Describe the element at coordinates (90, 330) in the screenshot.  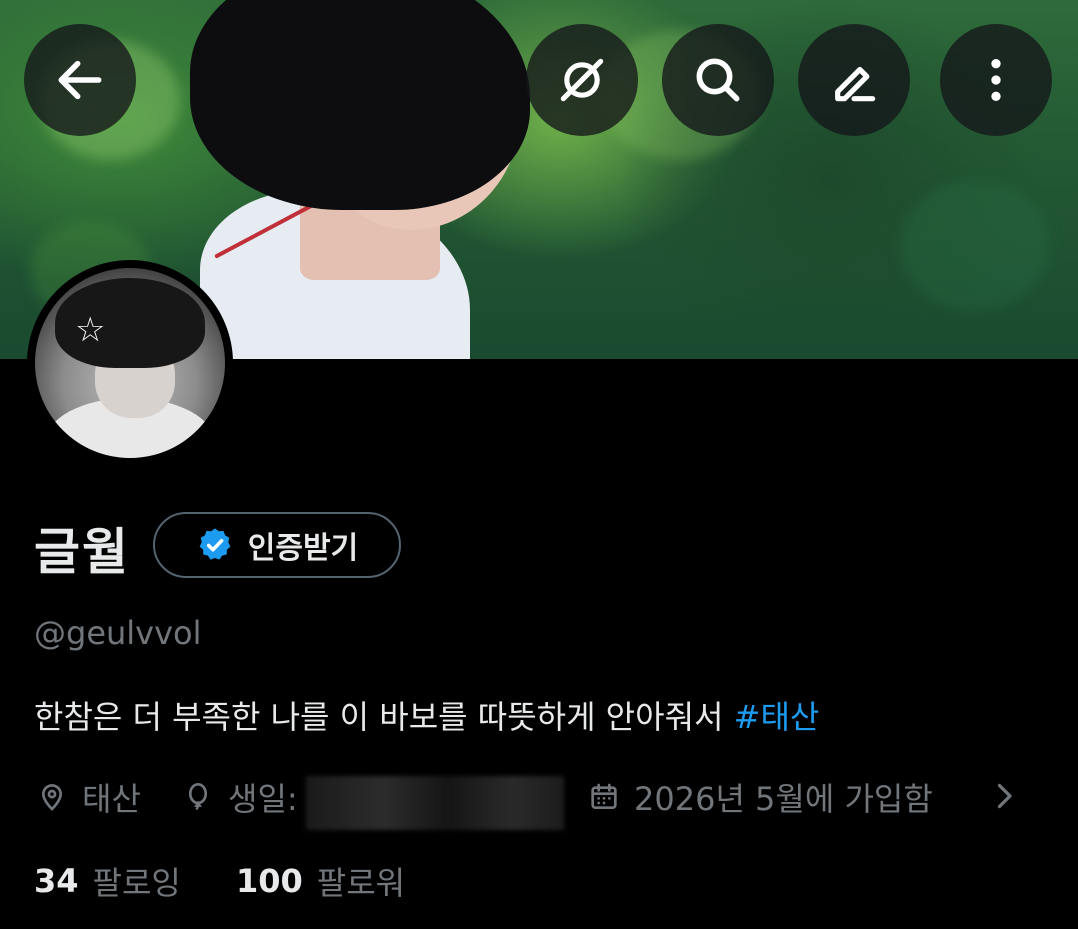
I see `star-icon: ☆` at that location.